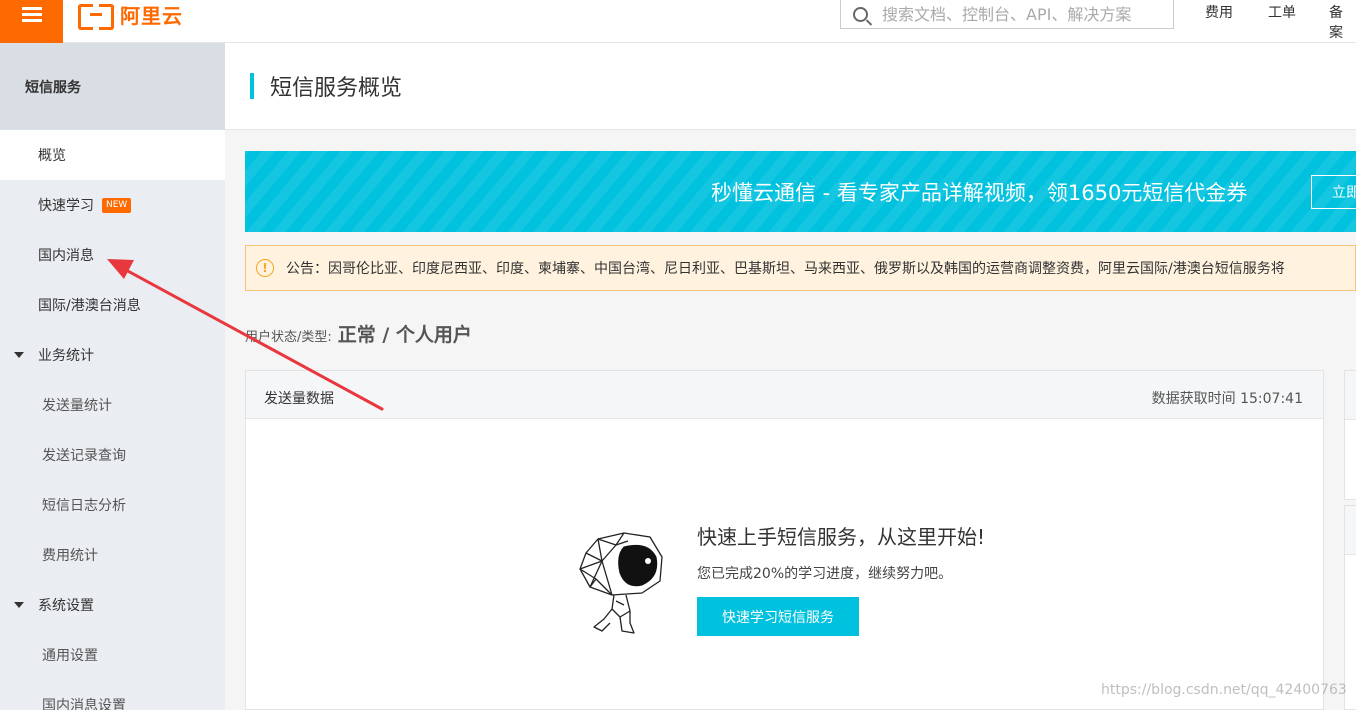  I want to click on robot-mascot-icon, so click(621, 583).